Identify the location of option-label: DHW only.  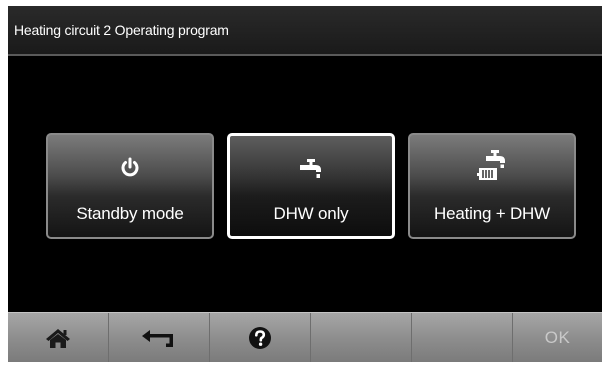
(311, 213).